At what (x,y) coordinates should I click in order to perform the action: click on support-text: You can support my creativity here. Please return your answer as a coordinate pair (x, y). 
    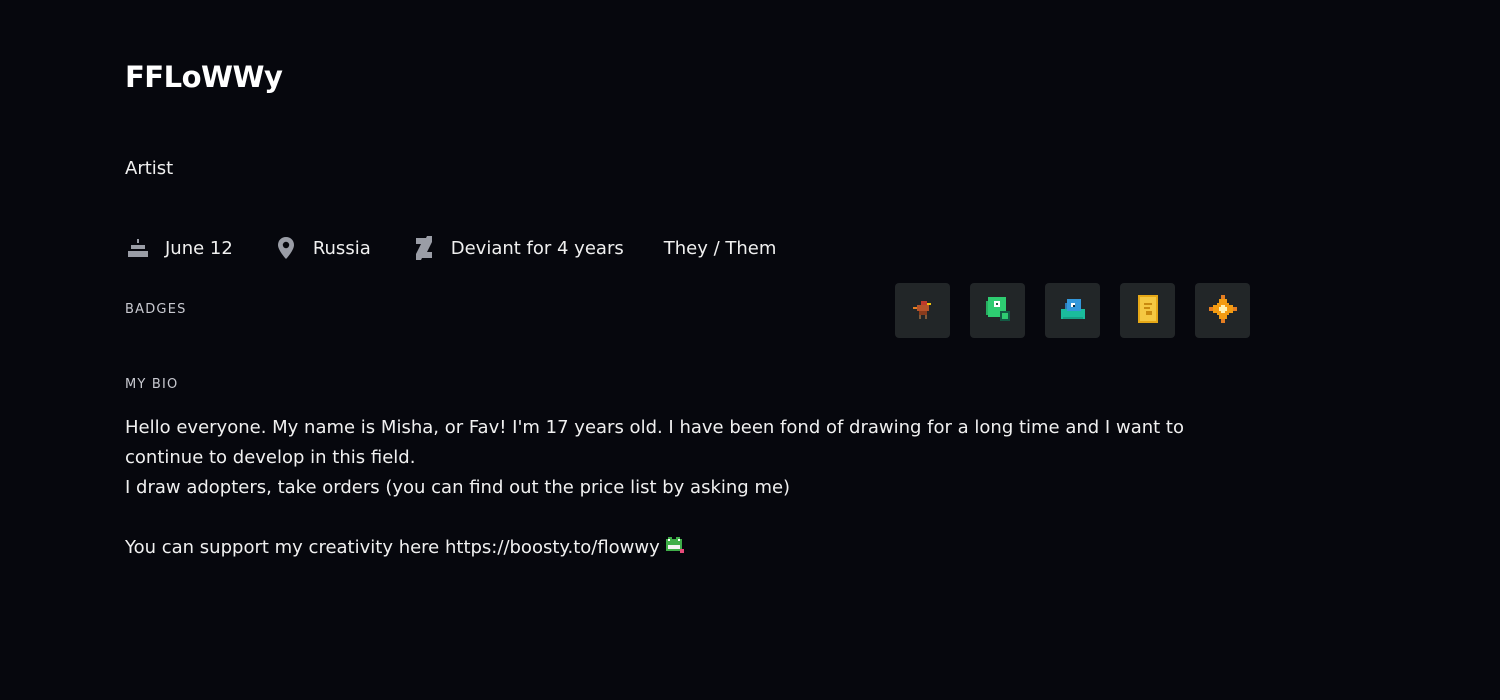
    Looking at the image, I should click on (285, 547).